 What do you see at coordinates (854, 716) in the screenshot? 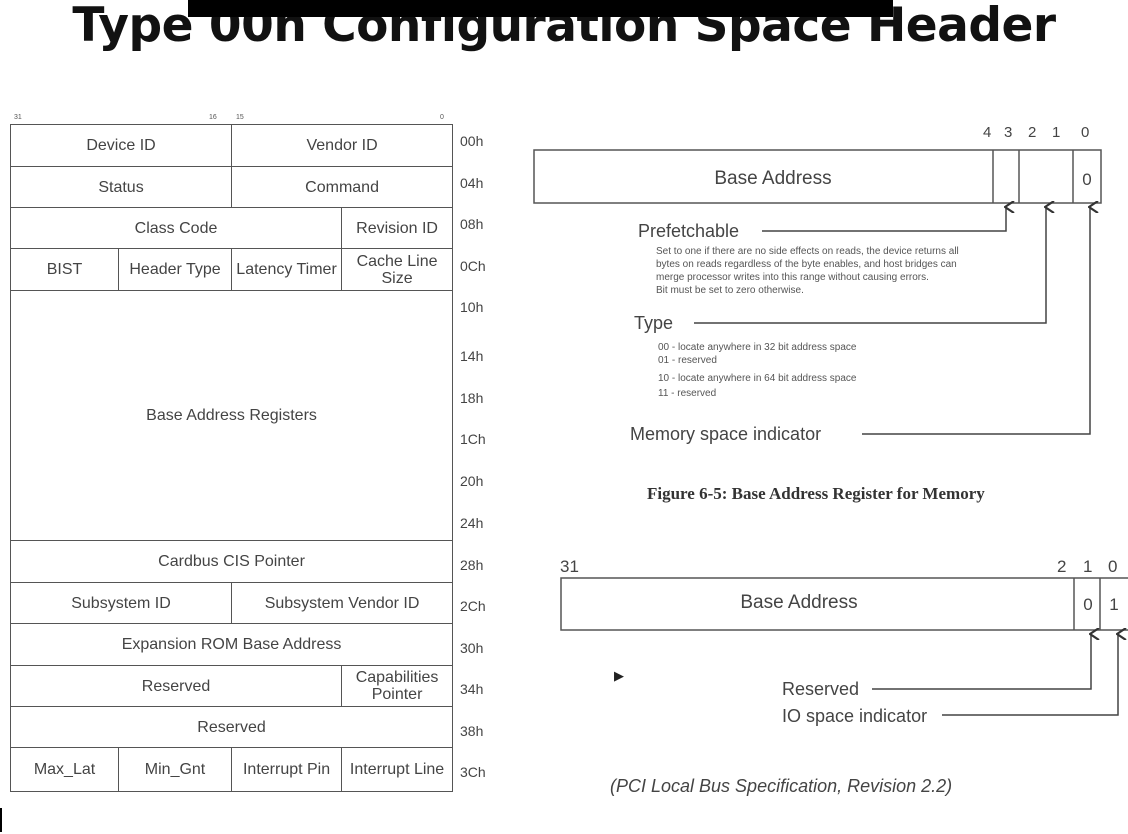
I see `io-space-indicator-label: IO space indicator` at bounding box center [854, 716].